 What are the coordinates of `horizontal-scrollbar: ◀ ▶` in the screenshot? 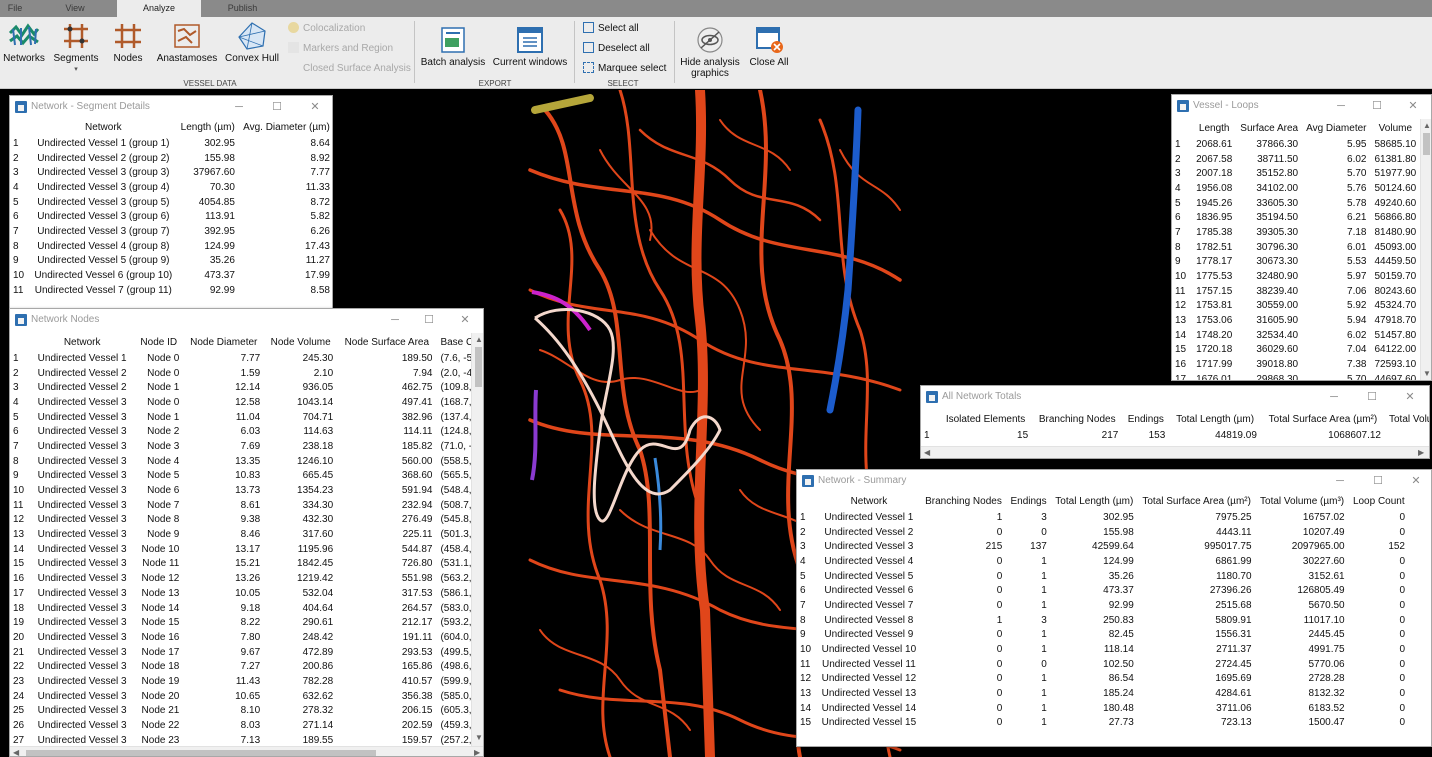 It's located at (1175, 452).